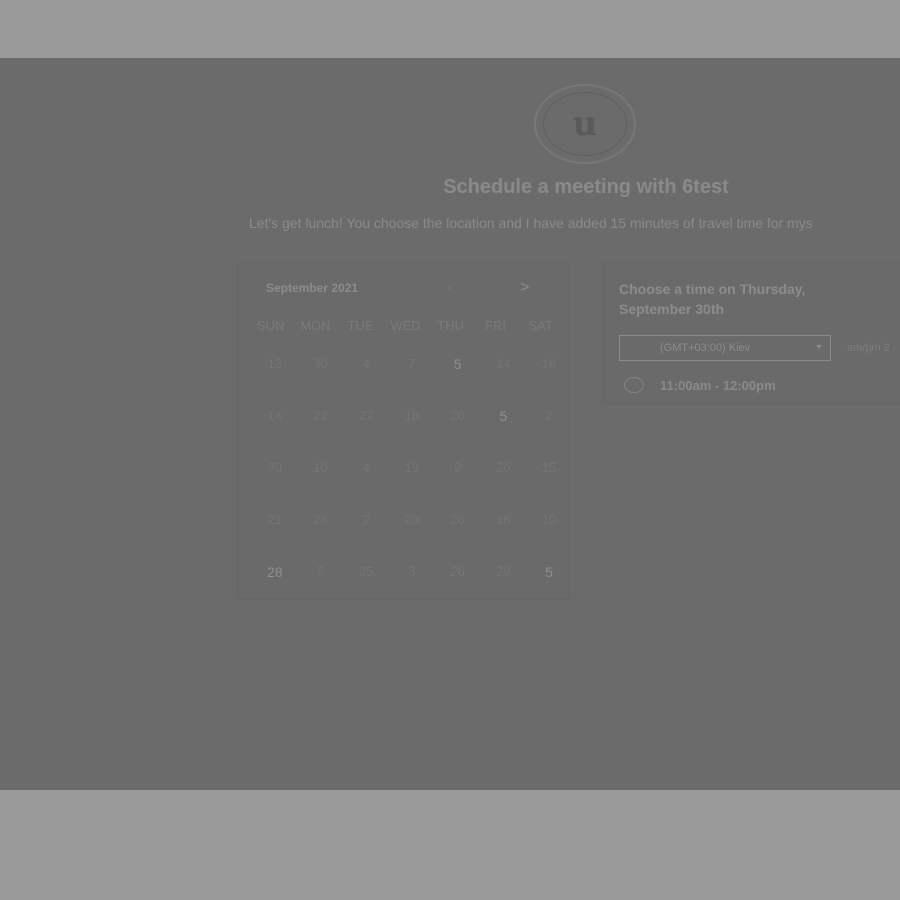  What do you see at coordinates (412, 415) in the screenshot?
I see `calendar-day: 18` at bounding box center [412, 415].